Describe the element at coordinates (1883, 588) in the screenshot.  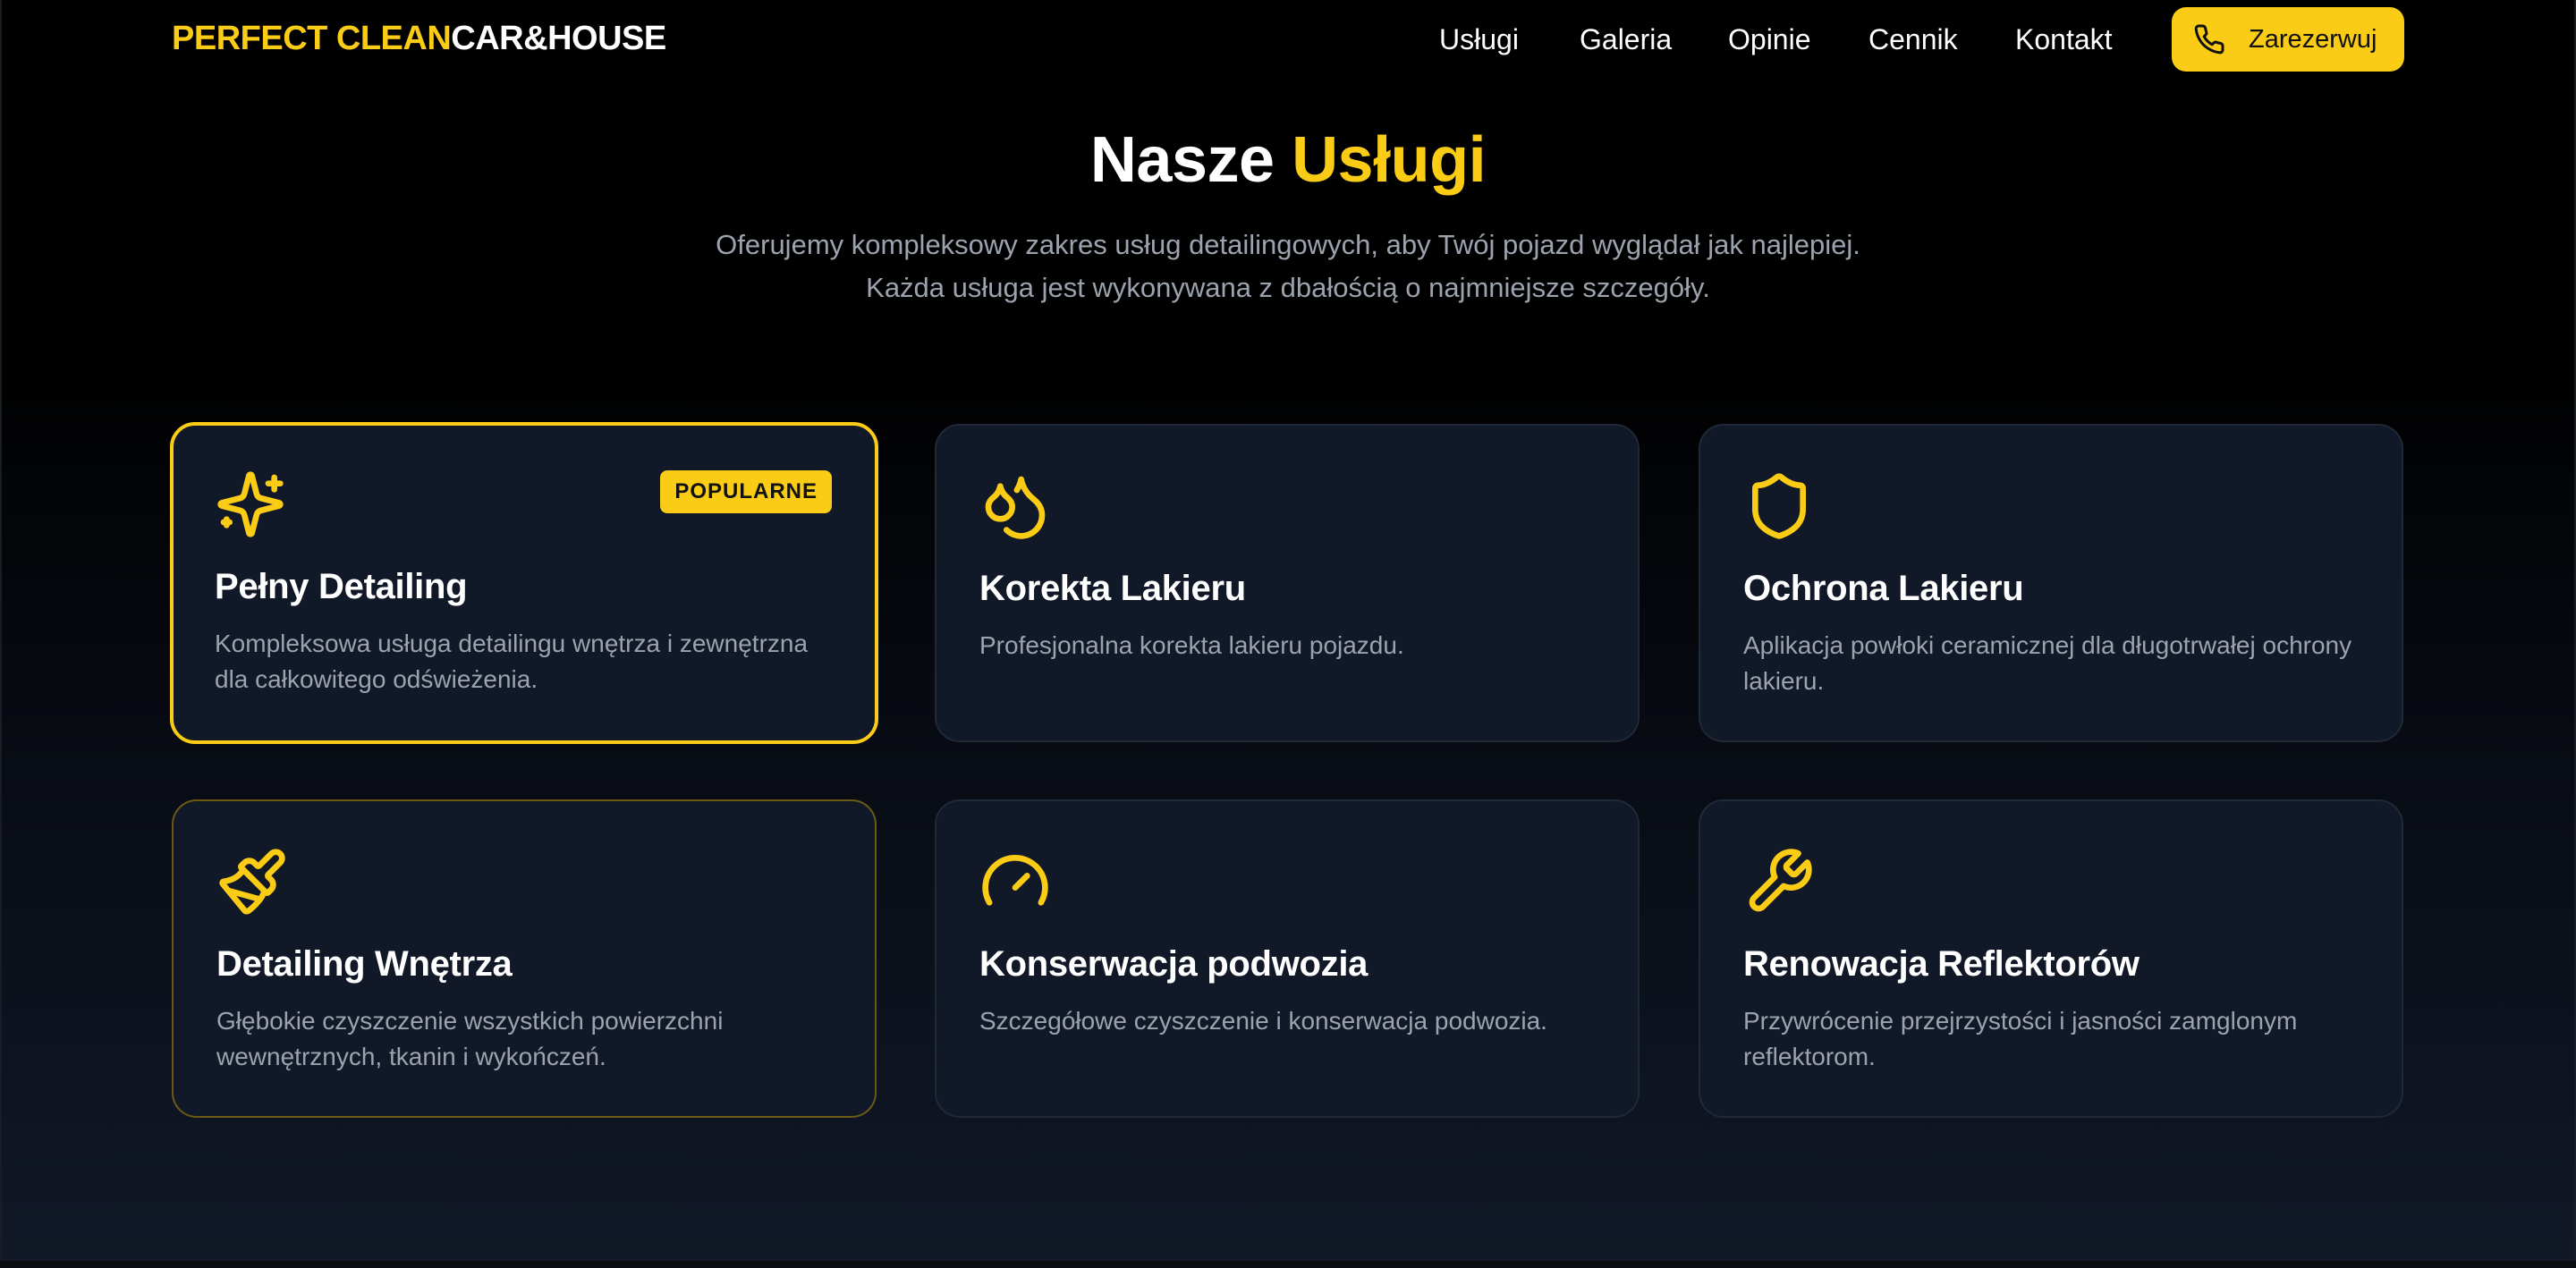
I see `service-card-title: Ochrona Lakieru` at that location.